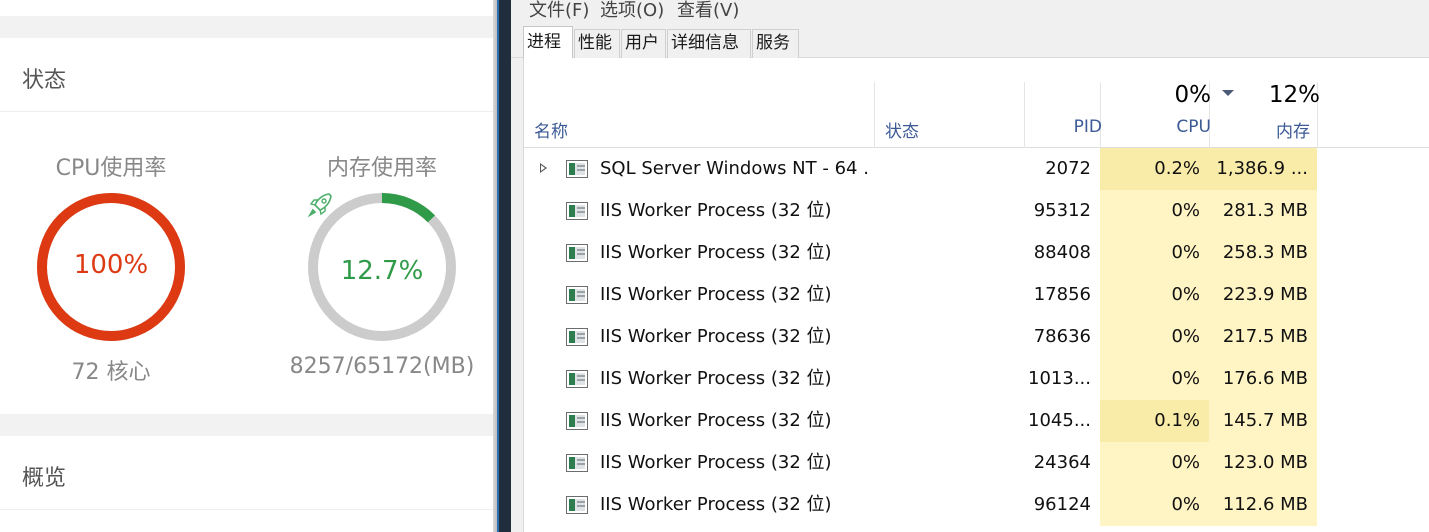 The width and height of the screenshot is (1429, 532). I want to click on process-memory: 176.6 MB, so click(1263, 379).